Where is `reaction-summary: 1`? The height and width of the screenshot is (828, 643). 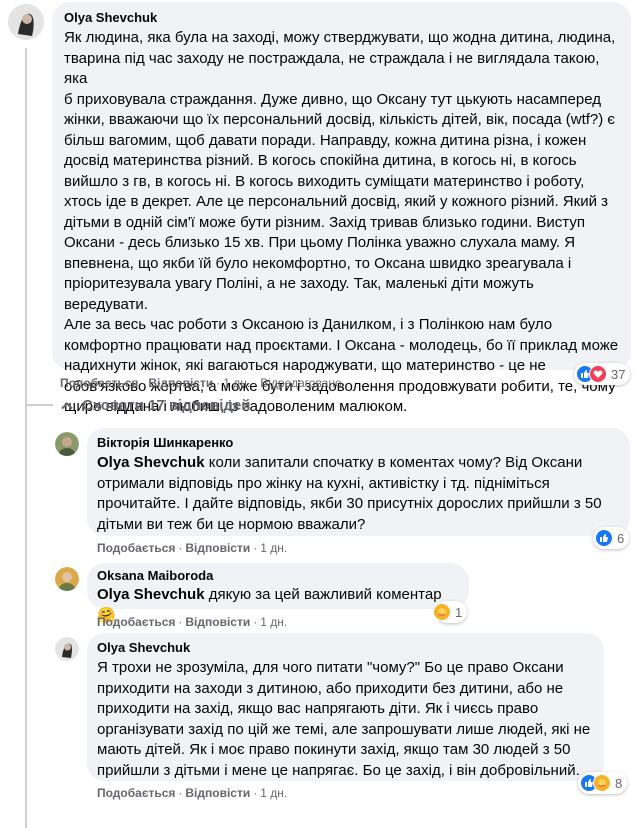 reaction-summary: 1 is located at coordinates (450, 612).